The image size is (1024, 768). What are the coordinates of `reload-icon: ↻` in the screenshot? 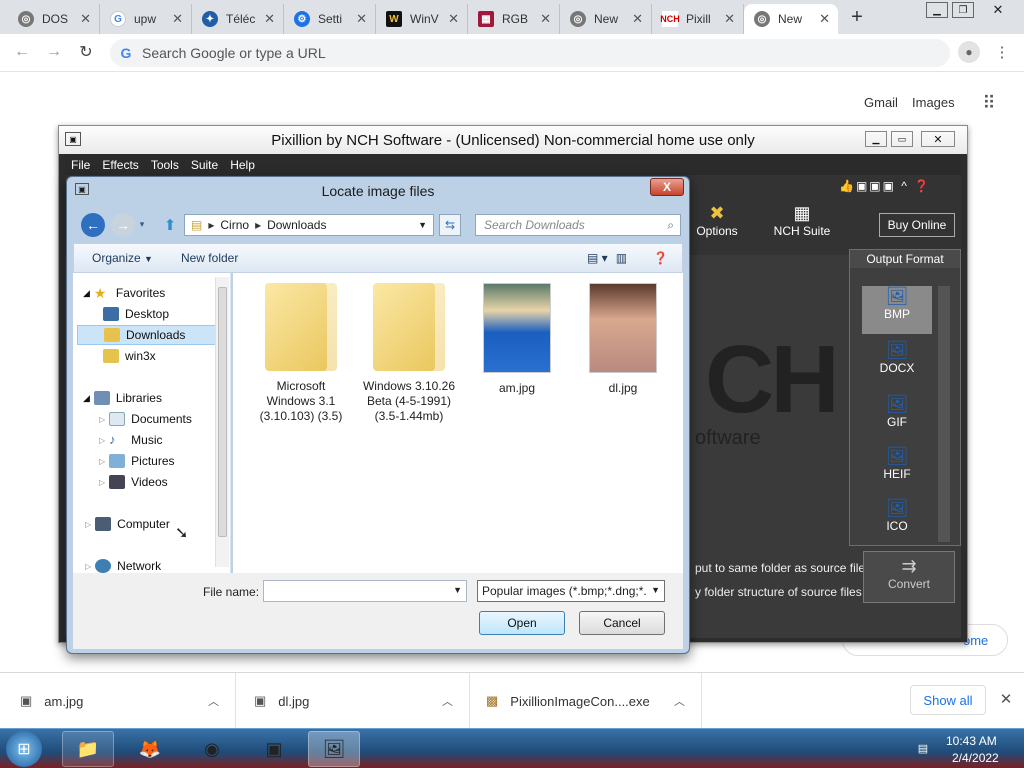 It's located at (86, 52).